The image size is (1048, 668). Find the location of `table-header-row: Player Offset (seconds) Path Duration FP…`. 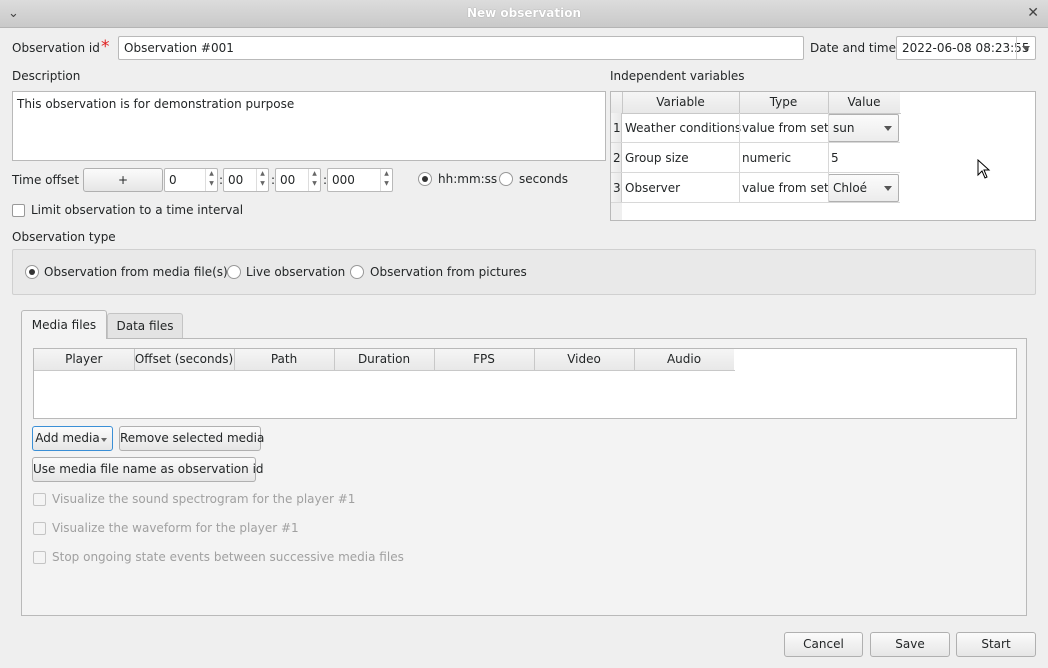

table-header-row: Player Offset (seconds) Path Duration FP… is located at coordinates (384, 360).